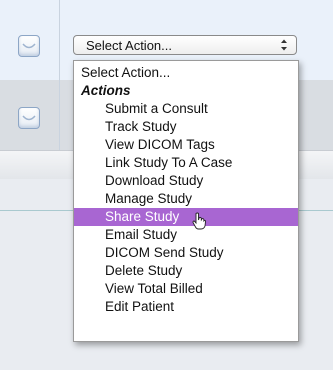 Image resolution: width=333 pixels, height=370 pixels. Describe the element at coordinates (186, 181) in the screenshot. I see `option-download-study: Download Study` at that location.